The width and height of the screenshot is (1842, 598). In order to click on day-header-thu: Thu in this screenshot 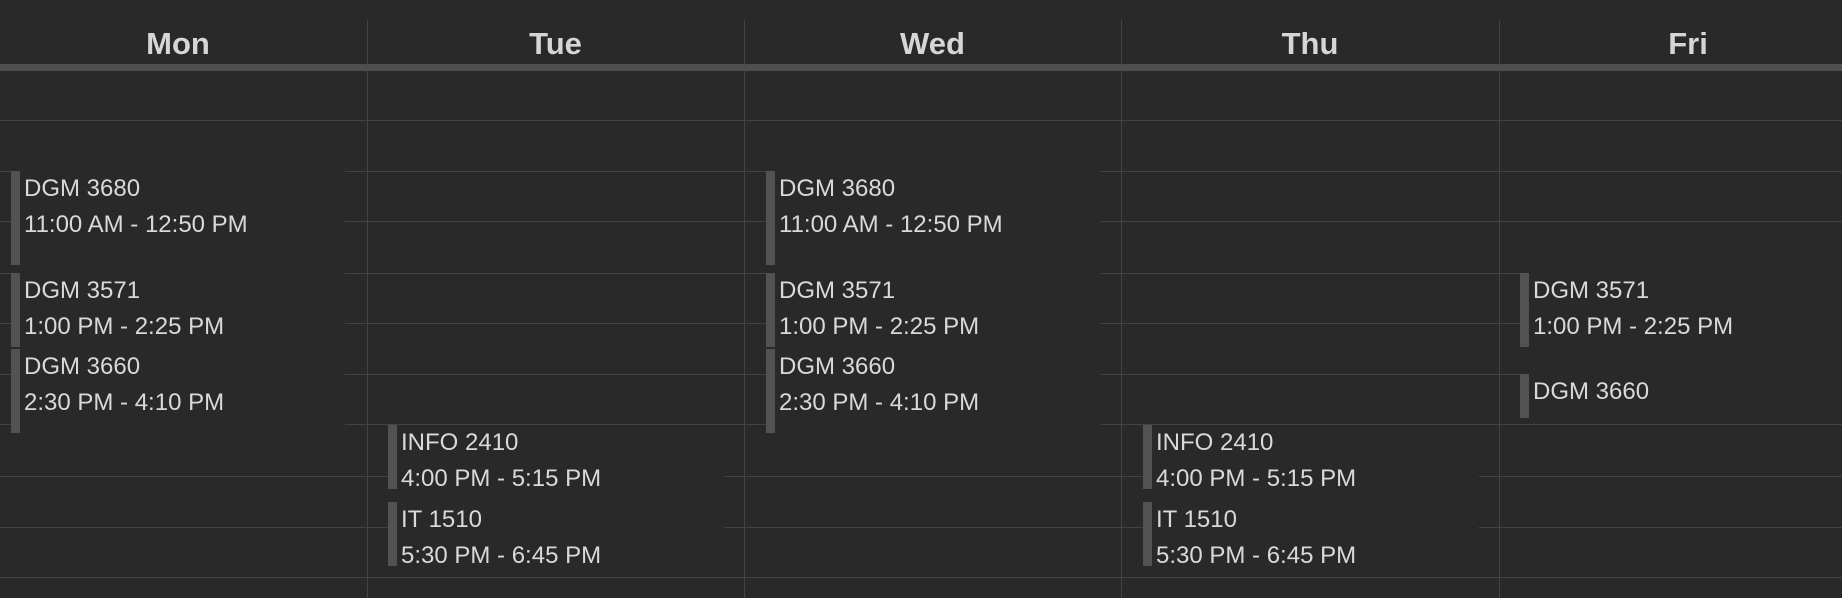, I will do `click(1310, 43)`.